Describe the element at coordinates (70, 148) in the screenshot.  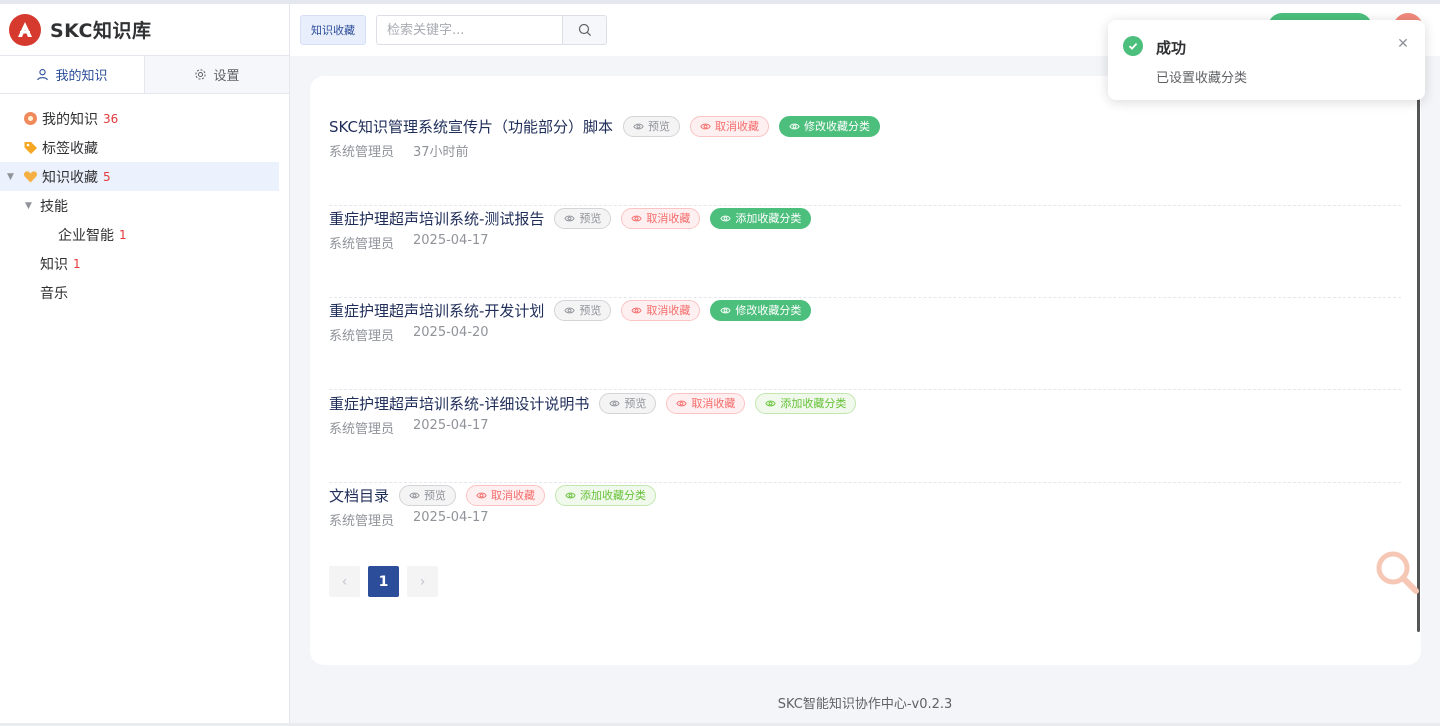
I see `tree-item-label: 标签收藏` at that location.